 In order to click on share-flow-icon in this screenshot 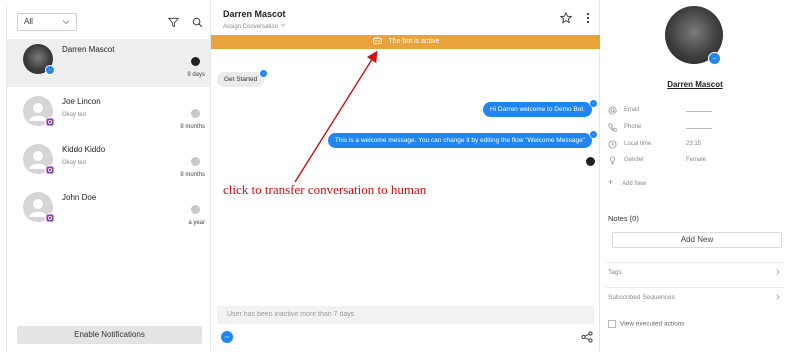, I will do `click(587, 337)`.